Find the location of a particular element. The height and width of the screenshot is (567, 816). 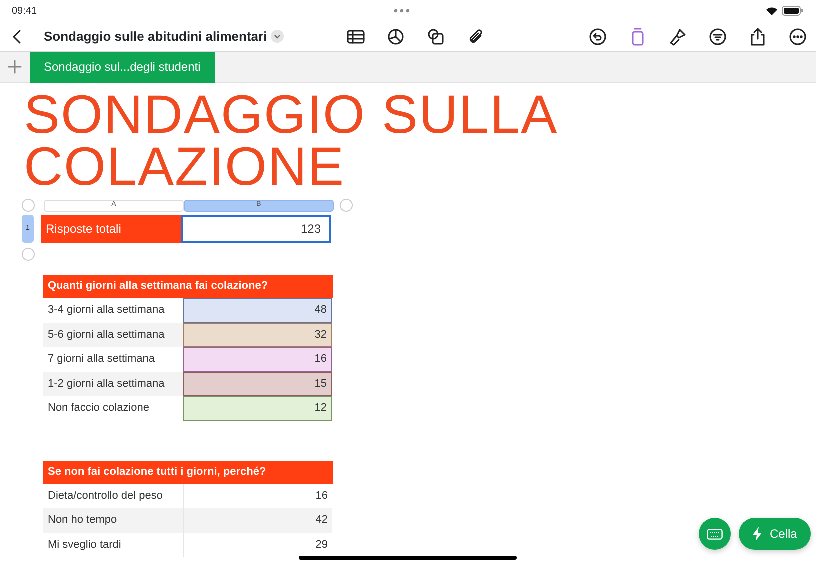

table-cell: Non ho tempo is located at coordinates (113, 520).